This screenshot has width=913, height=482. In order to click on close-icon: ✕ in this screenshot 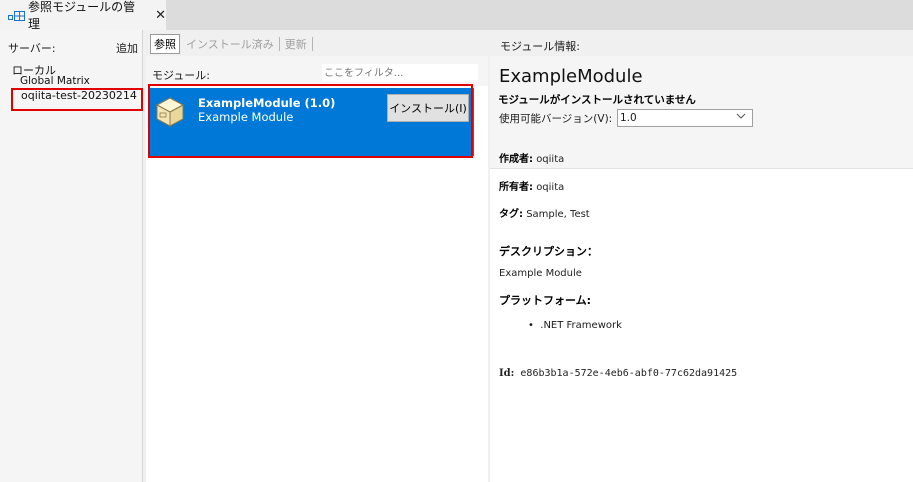, I will do `click(160, 15)`.